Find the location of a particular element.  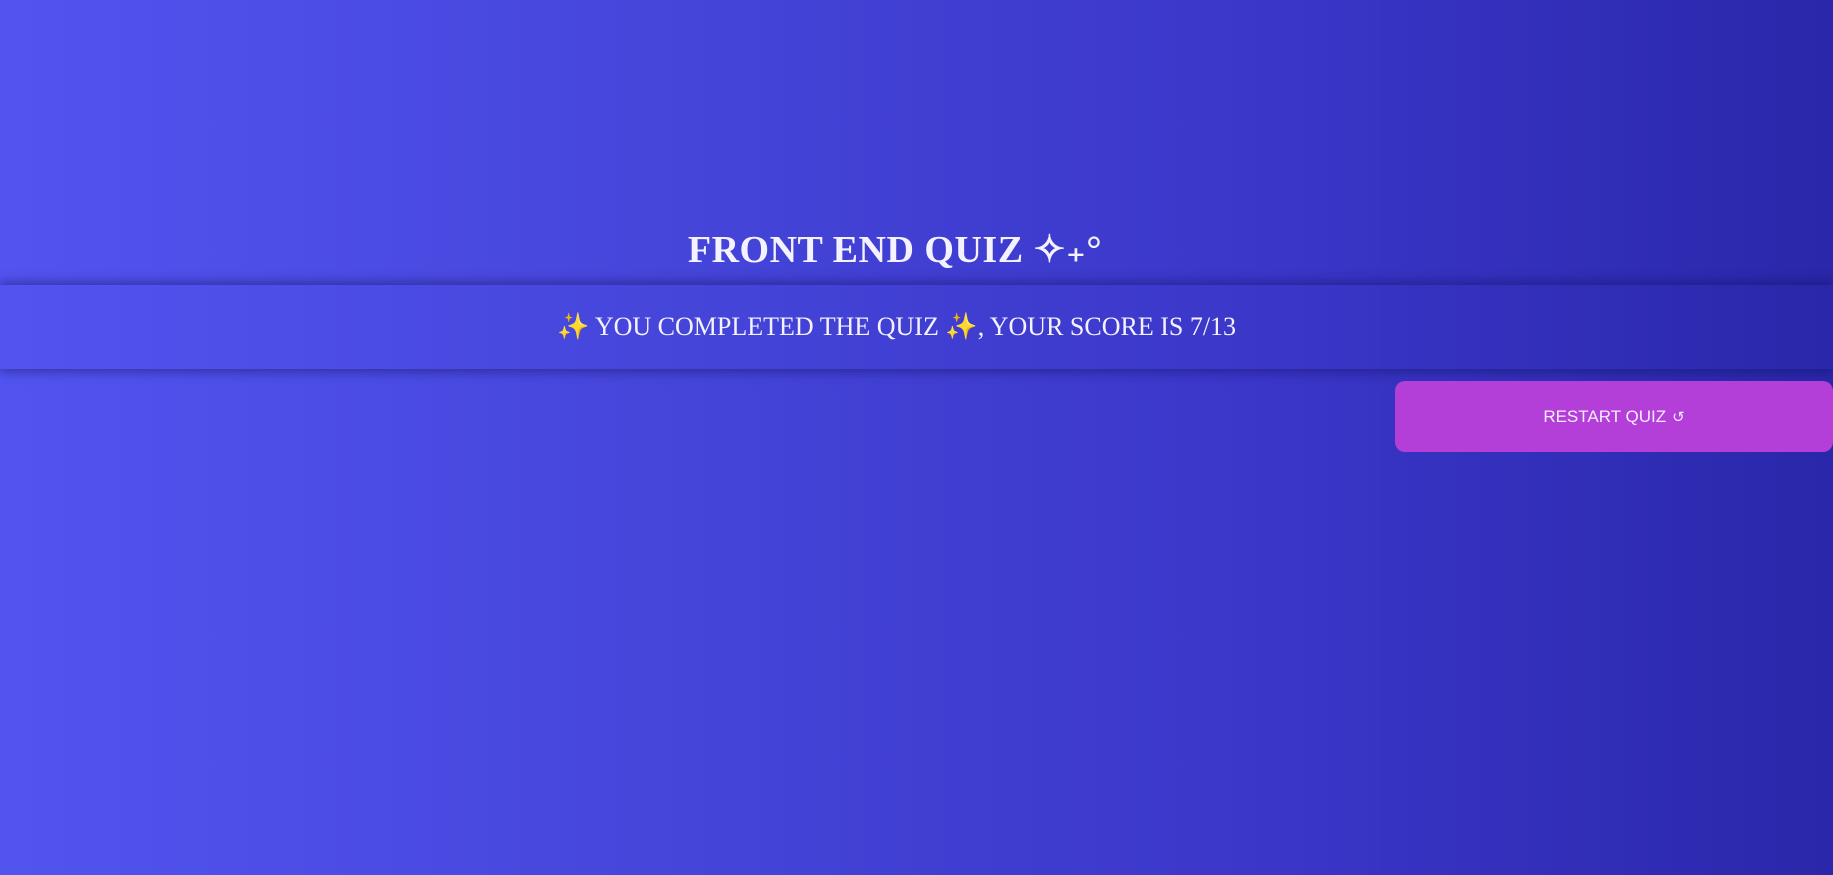

page-title: FRONT END QUIZ ✧₊° is located at coordinates (895, 250).